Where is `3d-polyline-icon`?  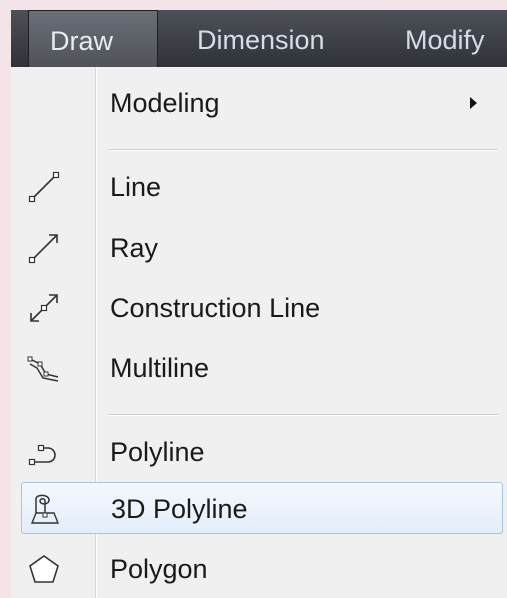 3d-polyline-icon is located at coordinates (45, 509).